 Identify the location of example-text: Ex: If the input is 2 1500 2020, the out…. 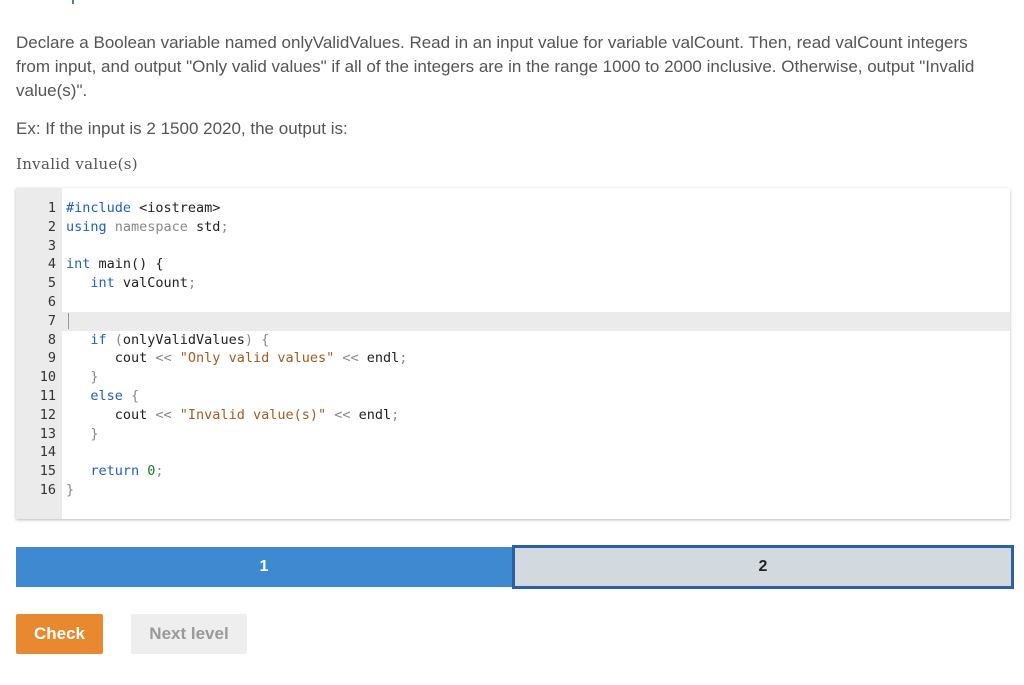
(182, 128).